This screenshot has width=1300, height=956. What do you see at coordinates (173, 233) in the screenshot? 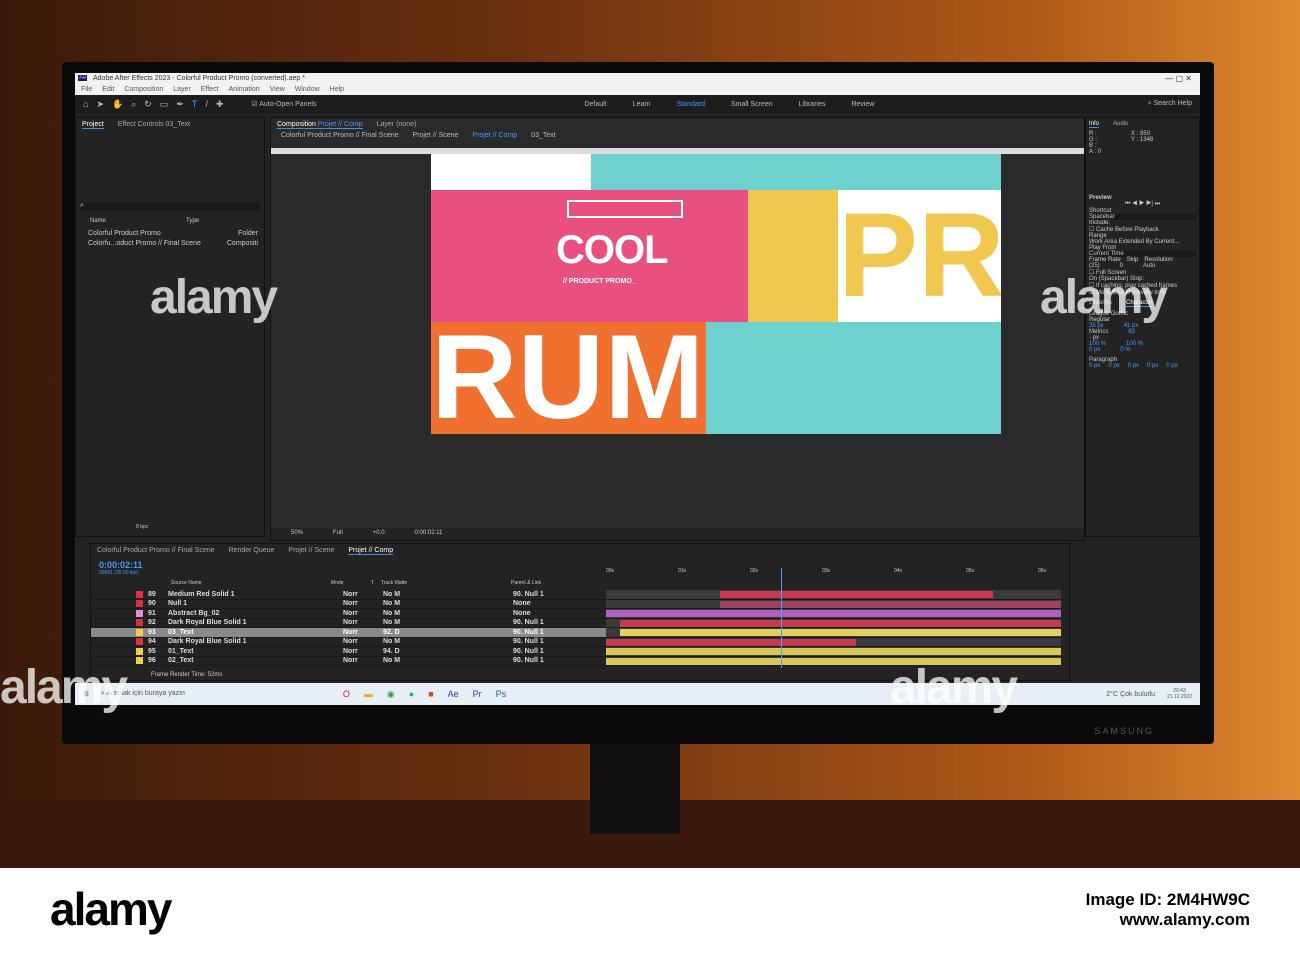
I see `list-item: Colorful Product Promo Folder` at bounding box center [173, 233].